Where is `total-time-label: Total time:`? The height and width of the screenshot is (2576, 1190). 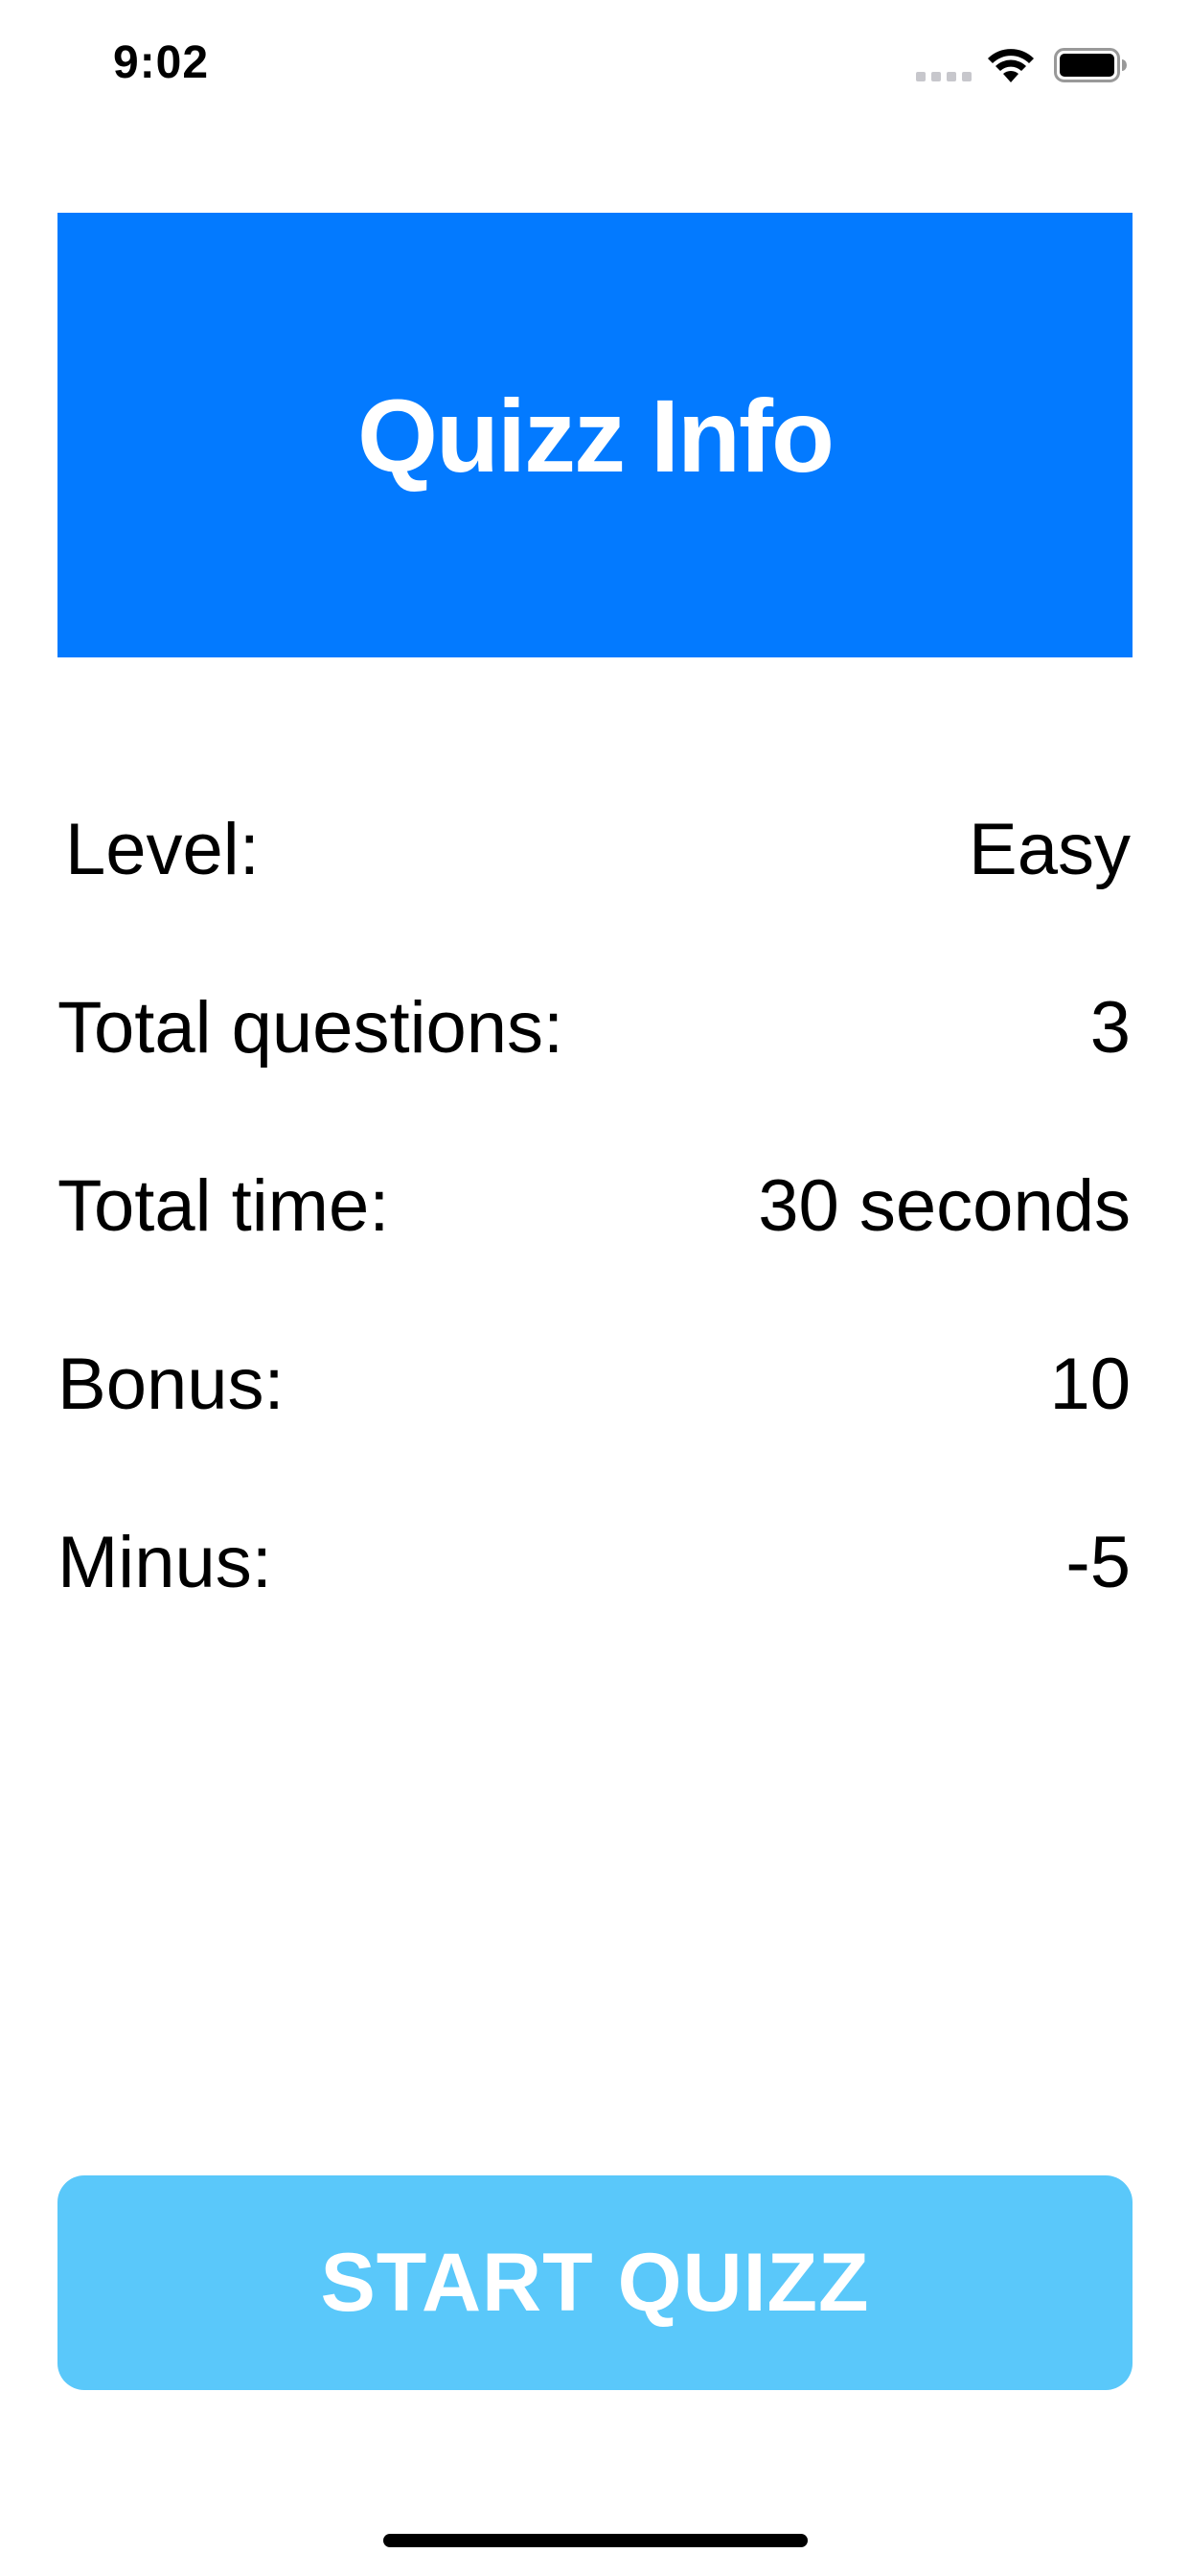 total-time-label: Total time: is located at coordinates (224, 1205).